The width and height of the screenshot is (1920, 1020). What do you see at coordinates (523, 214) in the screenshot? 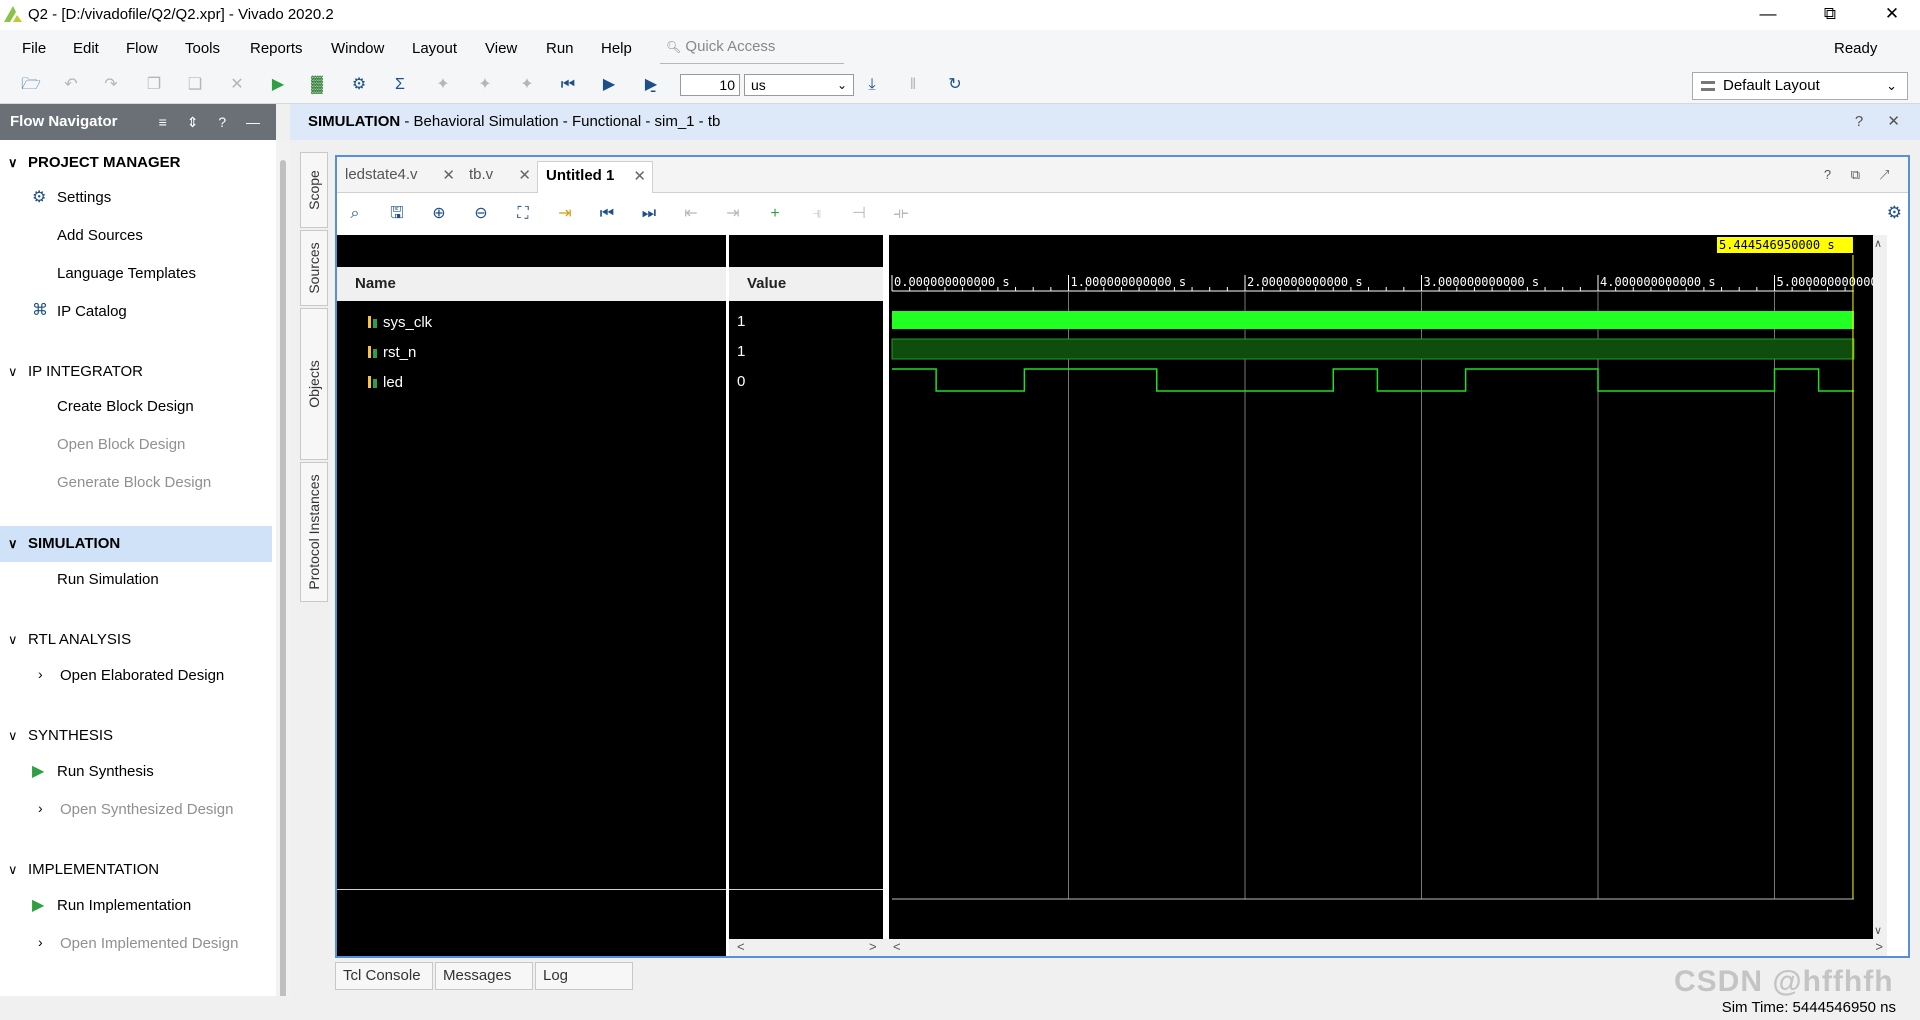
I see `zoom-fit-icon: ⛶` at bounding box center [523, 214].